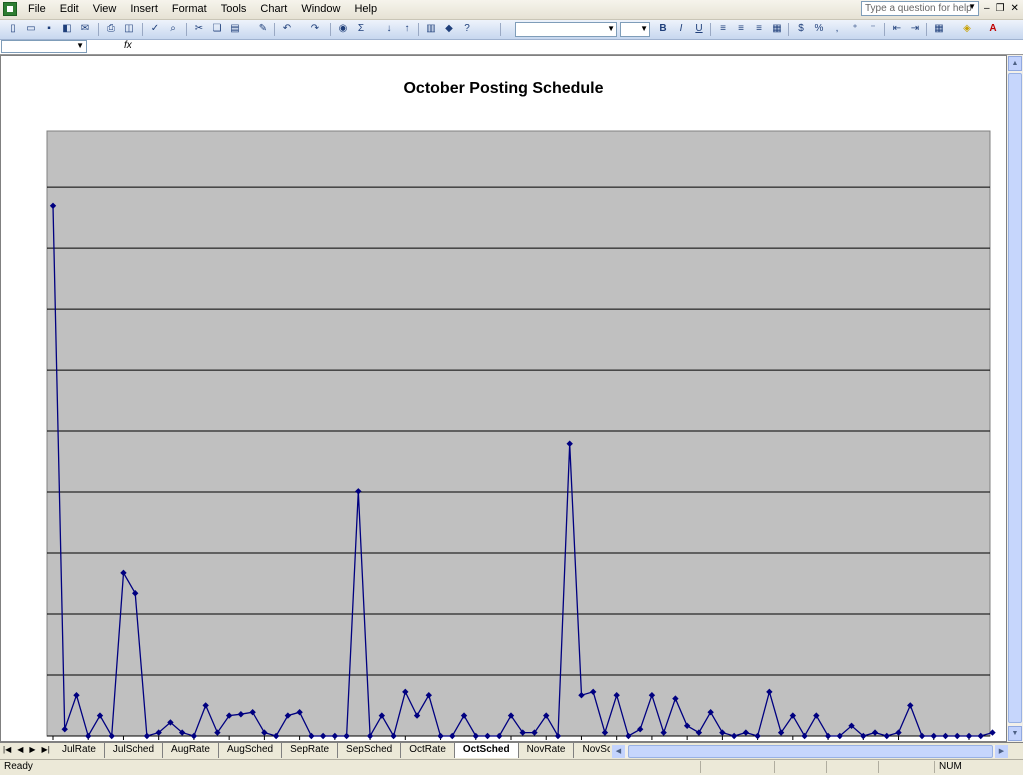  What do you see at coordinates (566, 29) in the screenshot?
I see `font-name-select: ▼` at bounding box center [566, 29].